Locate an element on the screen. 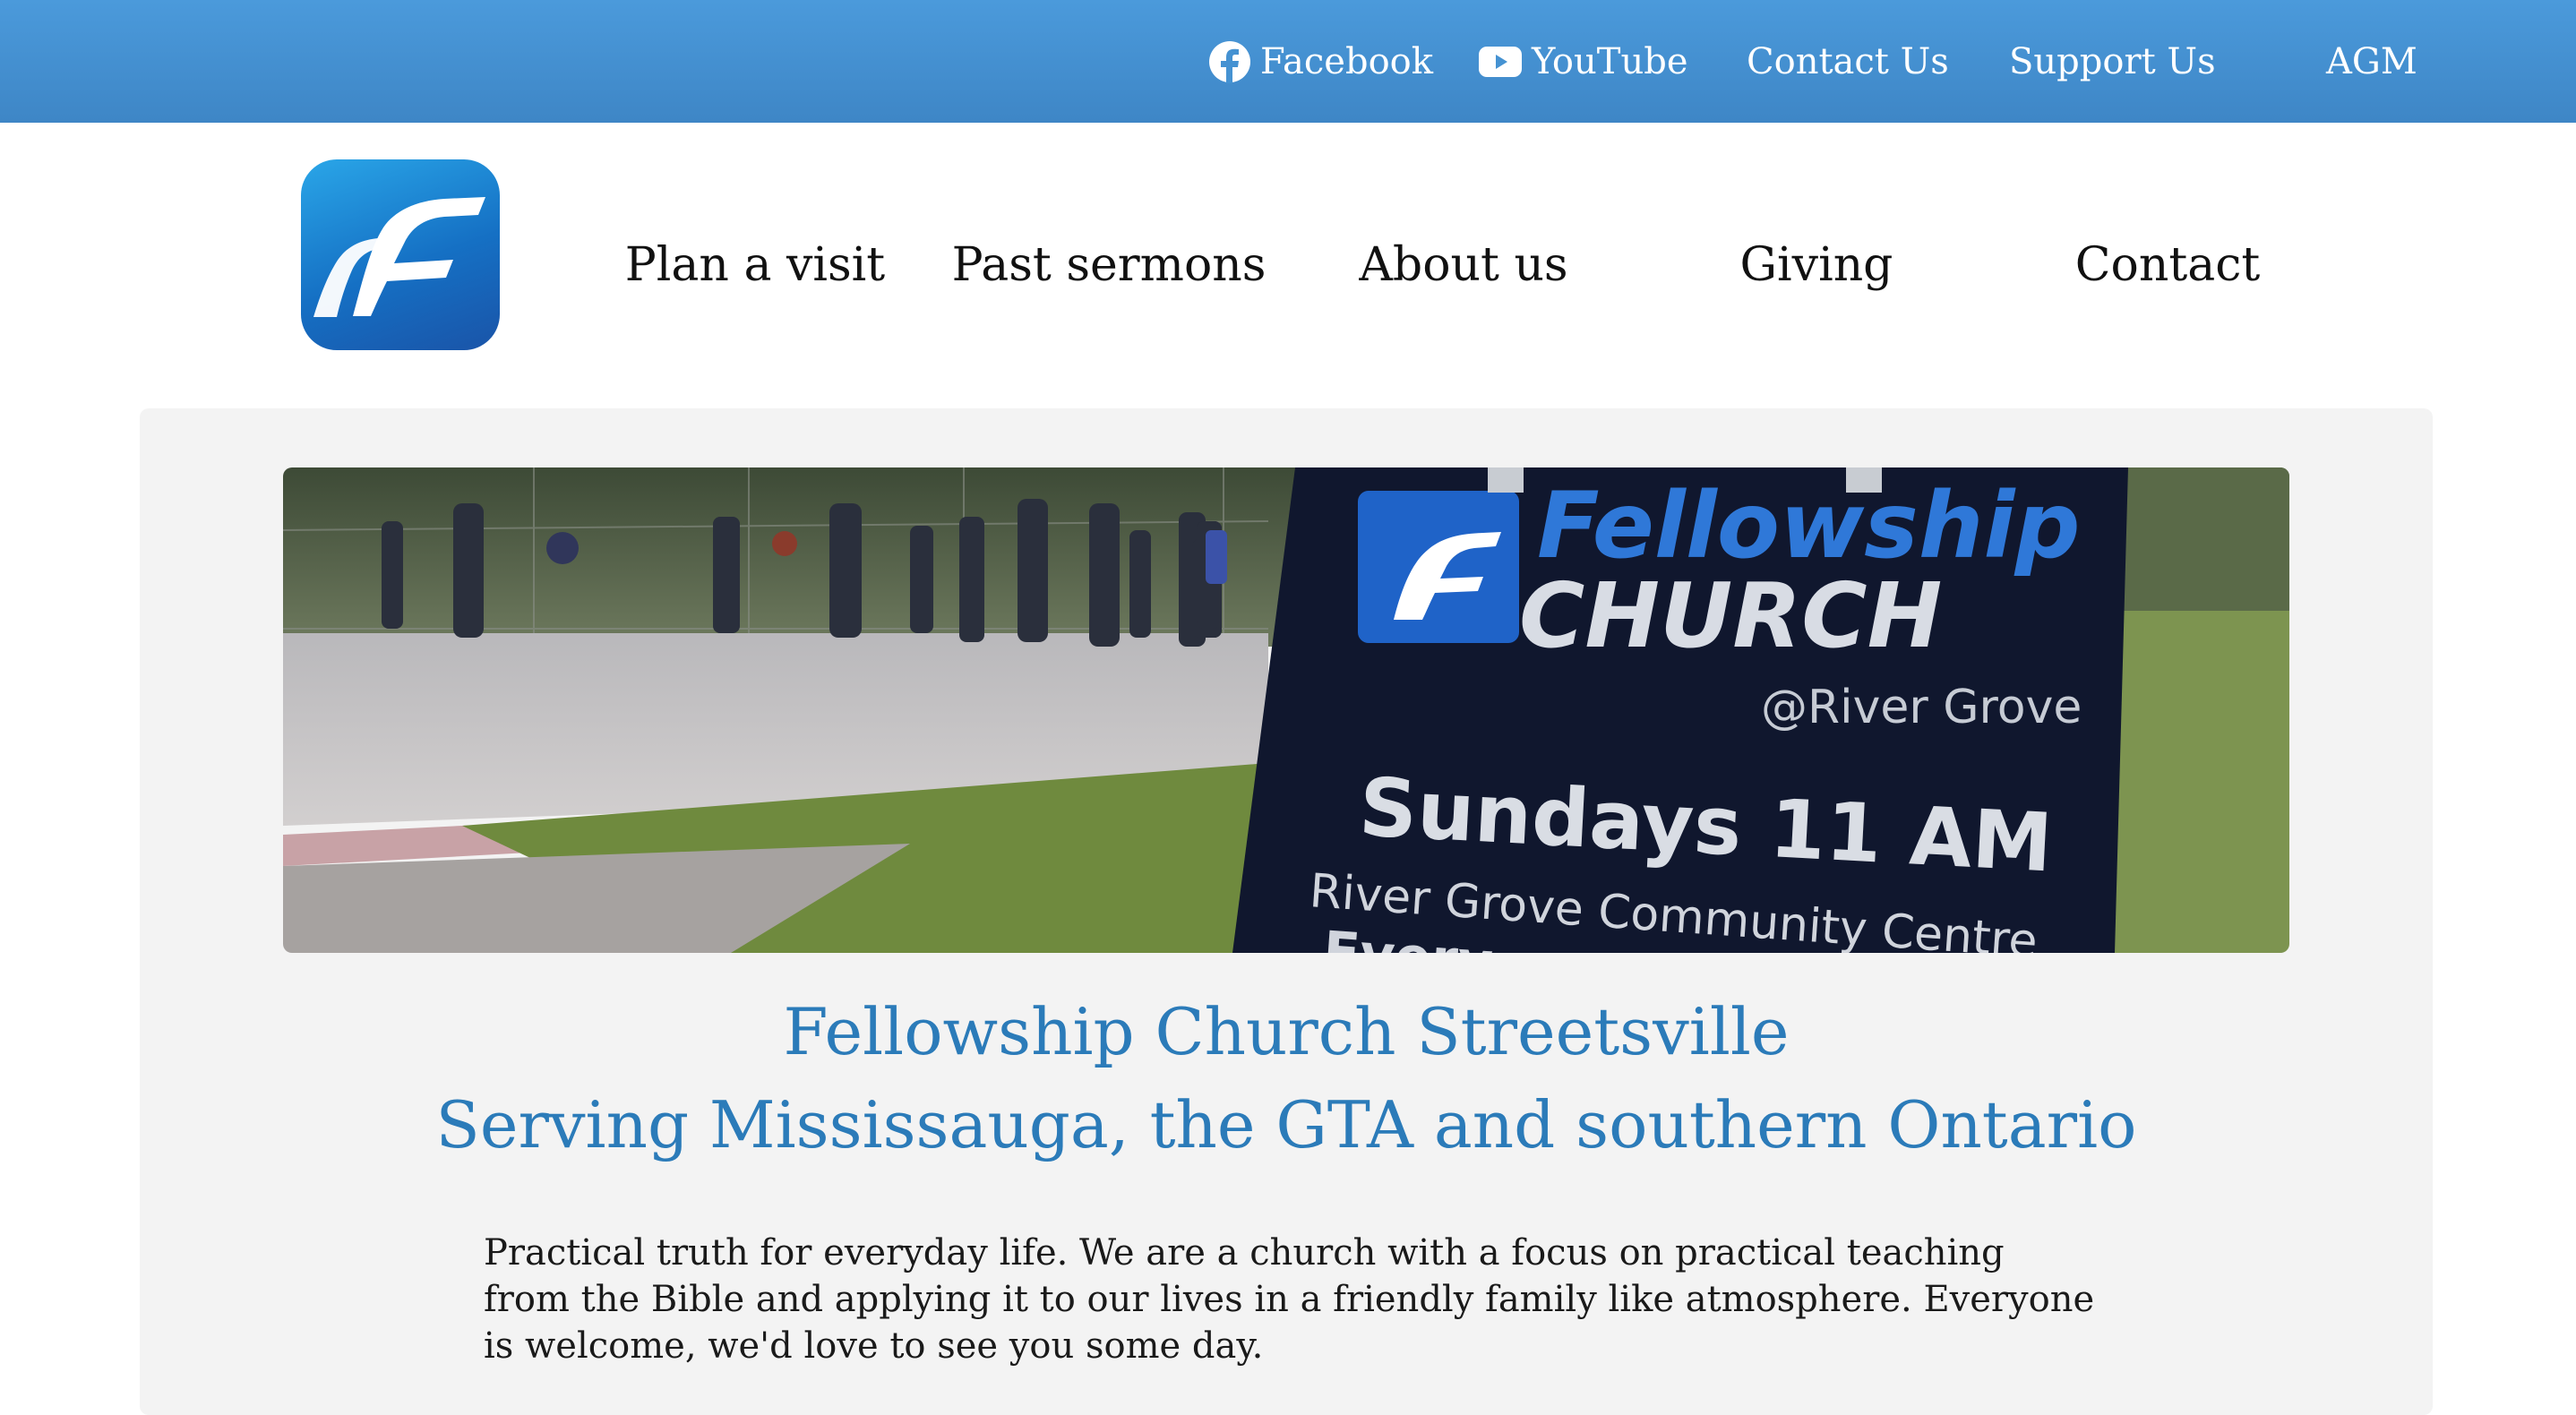 The image size is (2576, 1415). facebook-icon is located at coordinates (1229, 61).